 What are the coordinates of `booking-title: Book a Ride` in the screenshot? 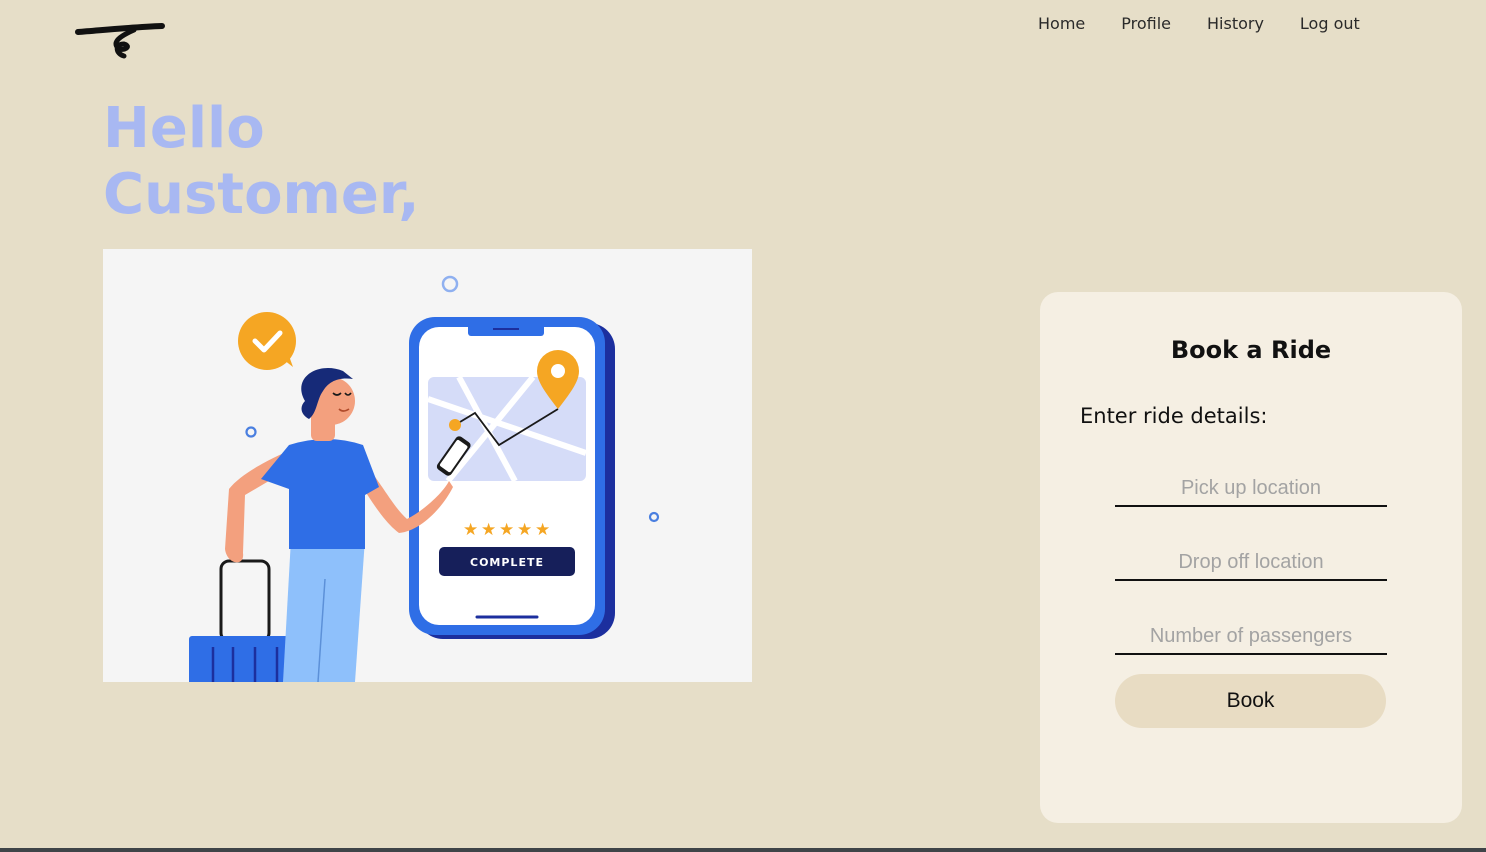 It's located at (1251, 350).